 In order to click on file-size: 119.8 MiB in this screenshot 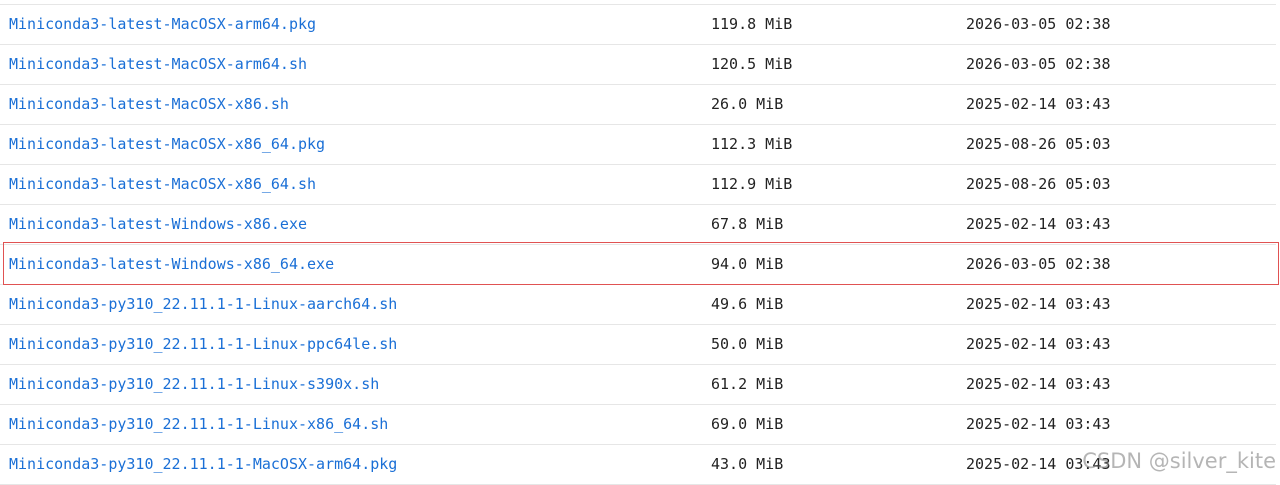, I will do `click(752, 24)`.